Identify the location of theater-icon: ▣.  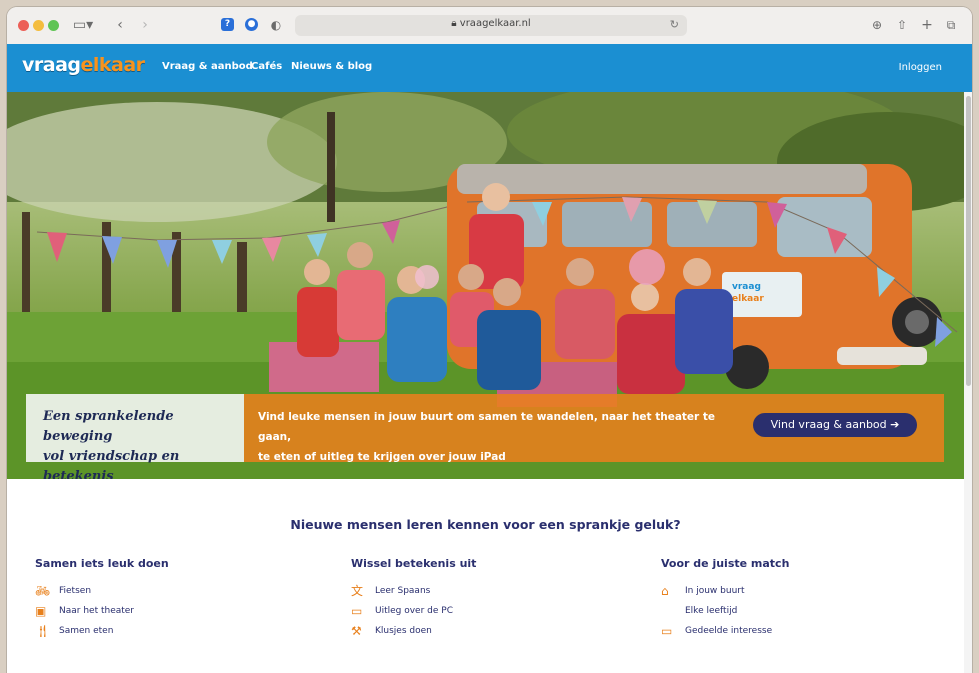
(41, 611).